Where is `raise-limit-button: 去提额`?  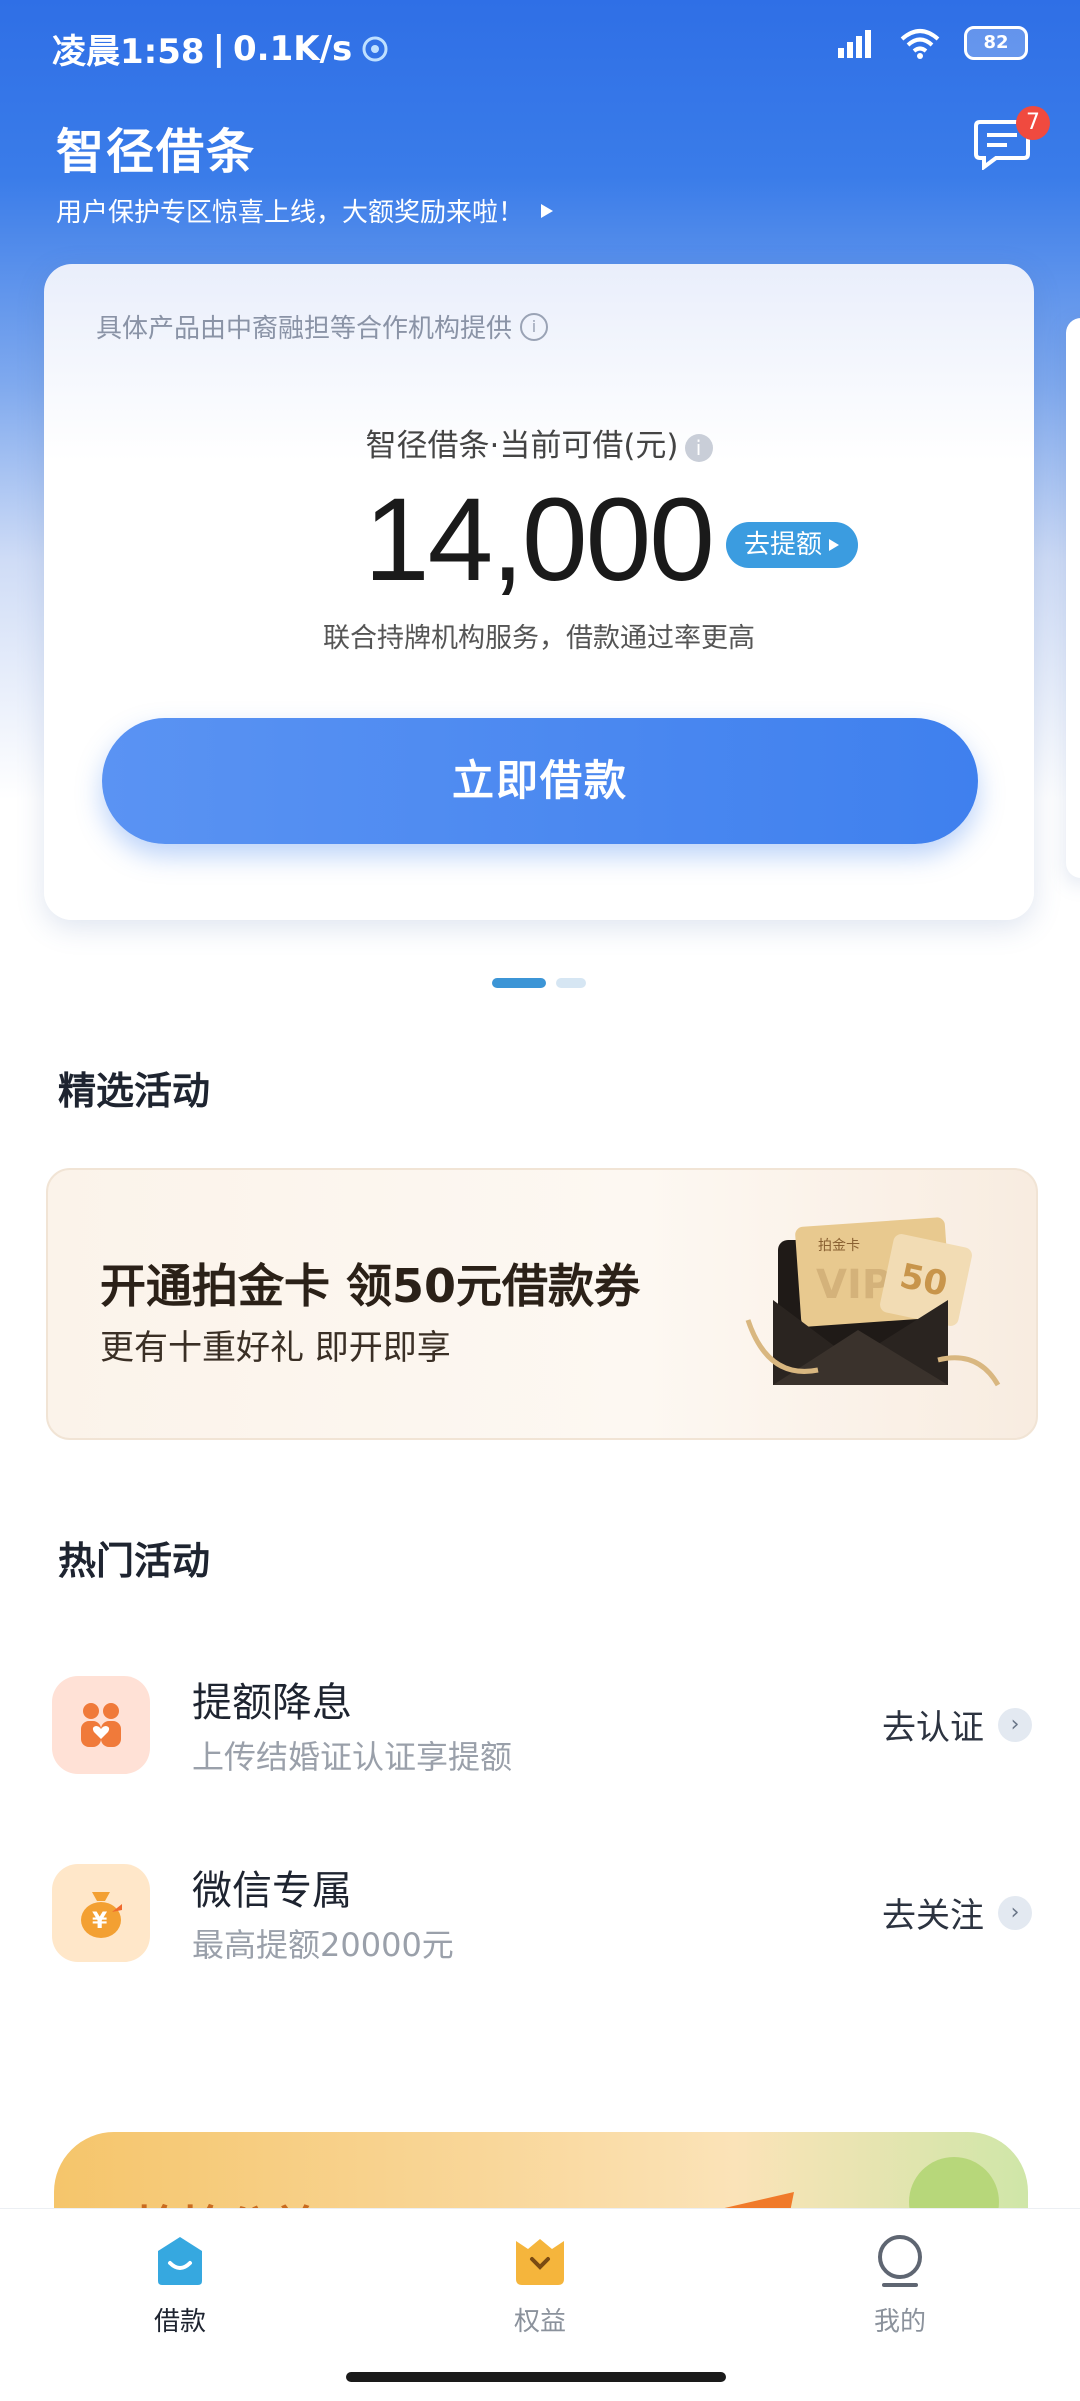
raise-limit-button: 去提额 is located at coordinates (792, 545).